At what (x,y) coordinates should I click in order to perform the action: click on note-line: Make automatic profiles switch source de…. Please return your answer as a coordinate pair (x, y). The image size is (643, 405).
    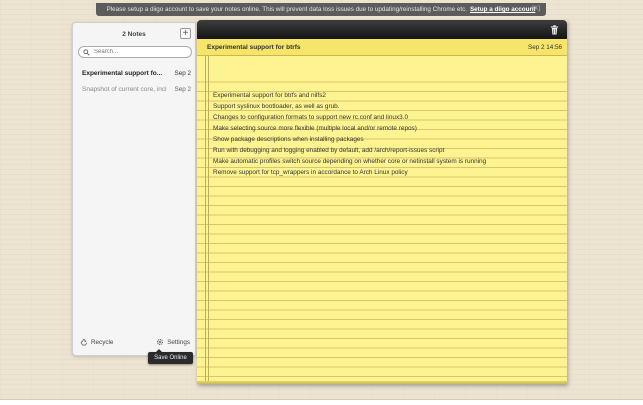
    Looking at the image, I should click on (350, 161).